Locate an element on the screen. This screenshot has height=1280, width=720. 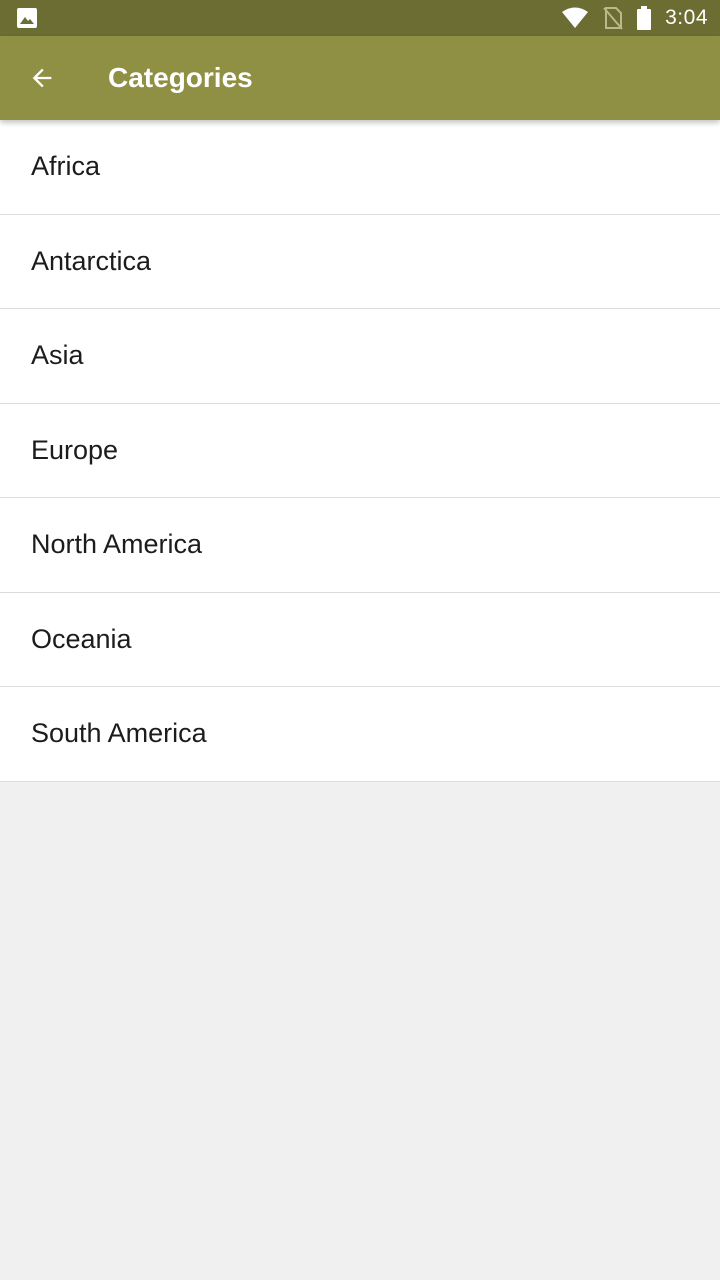
list-item-oceania: Oceania is located at coordinates (360, 639).